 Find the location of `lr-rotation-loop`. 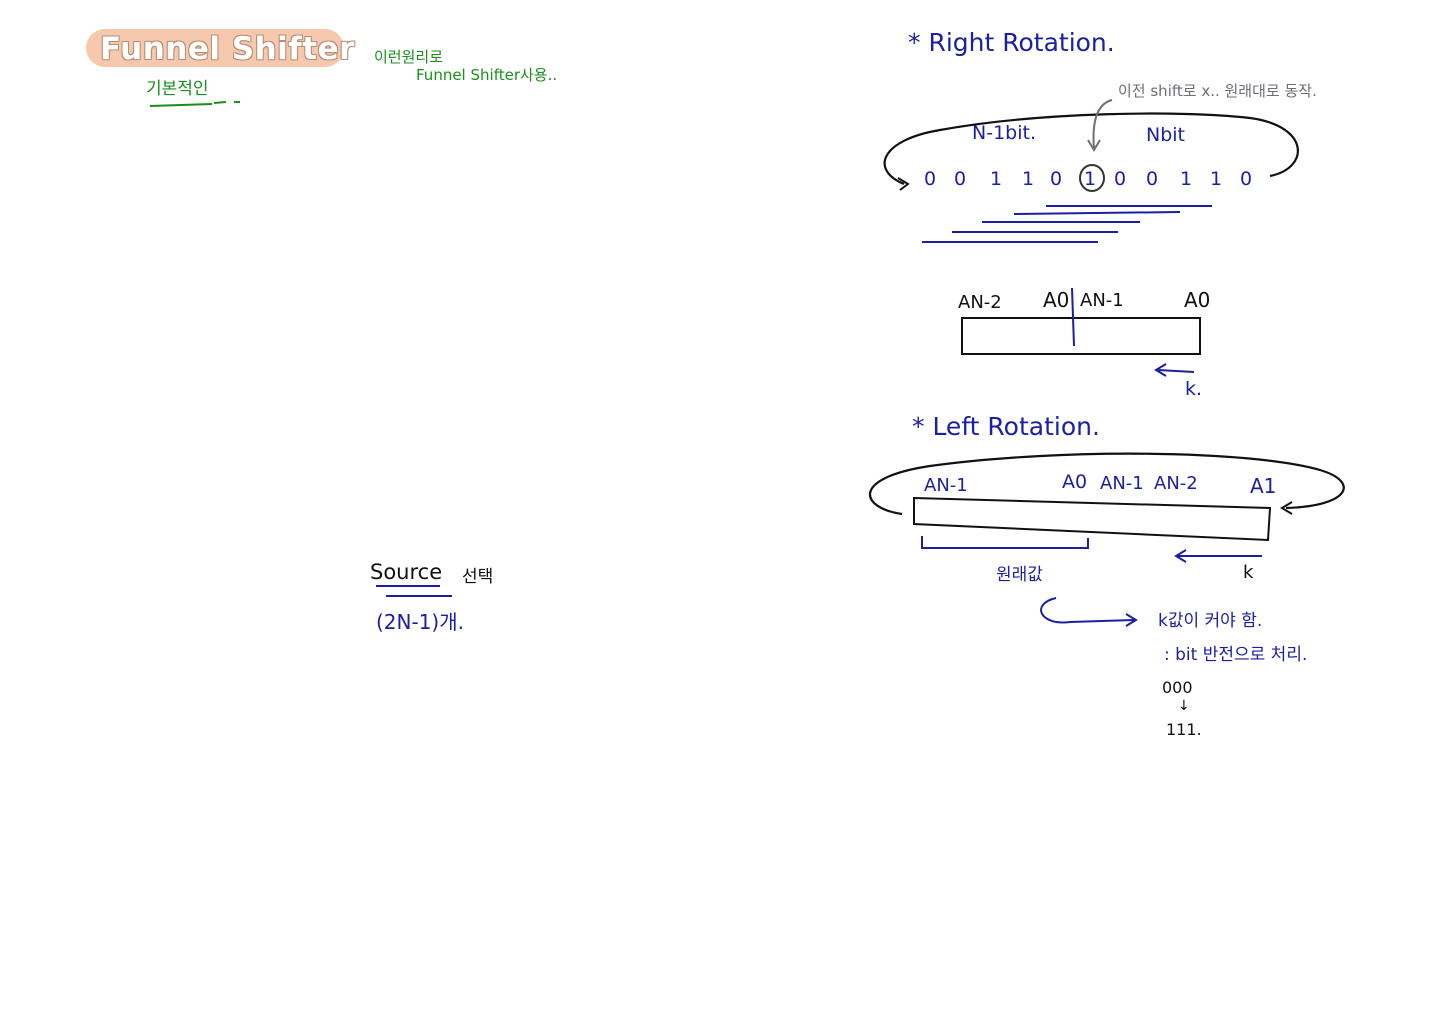

lr-rotation-loop is located at coordinates (1106, 484).